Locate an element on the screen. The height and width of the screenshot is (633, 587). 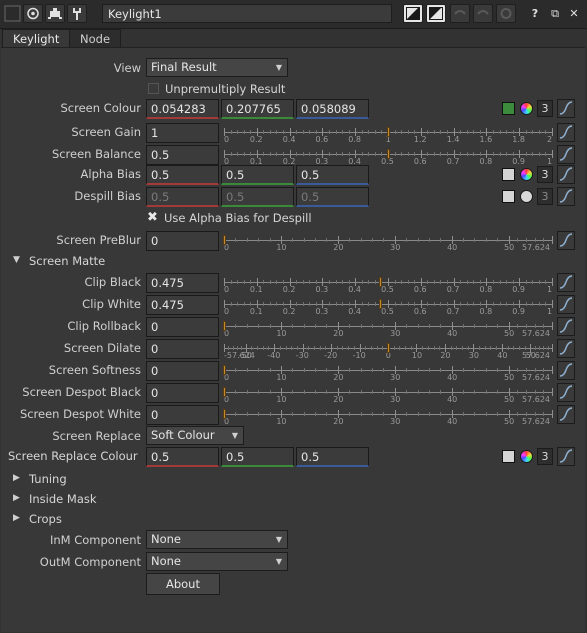
despill-bias-b-field: 0.5 is located at coordinates (332, 197).